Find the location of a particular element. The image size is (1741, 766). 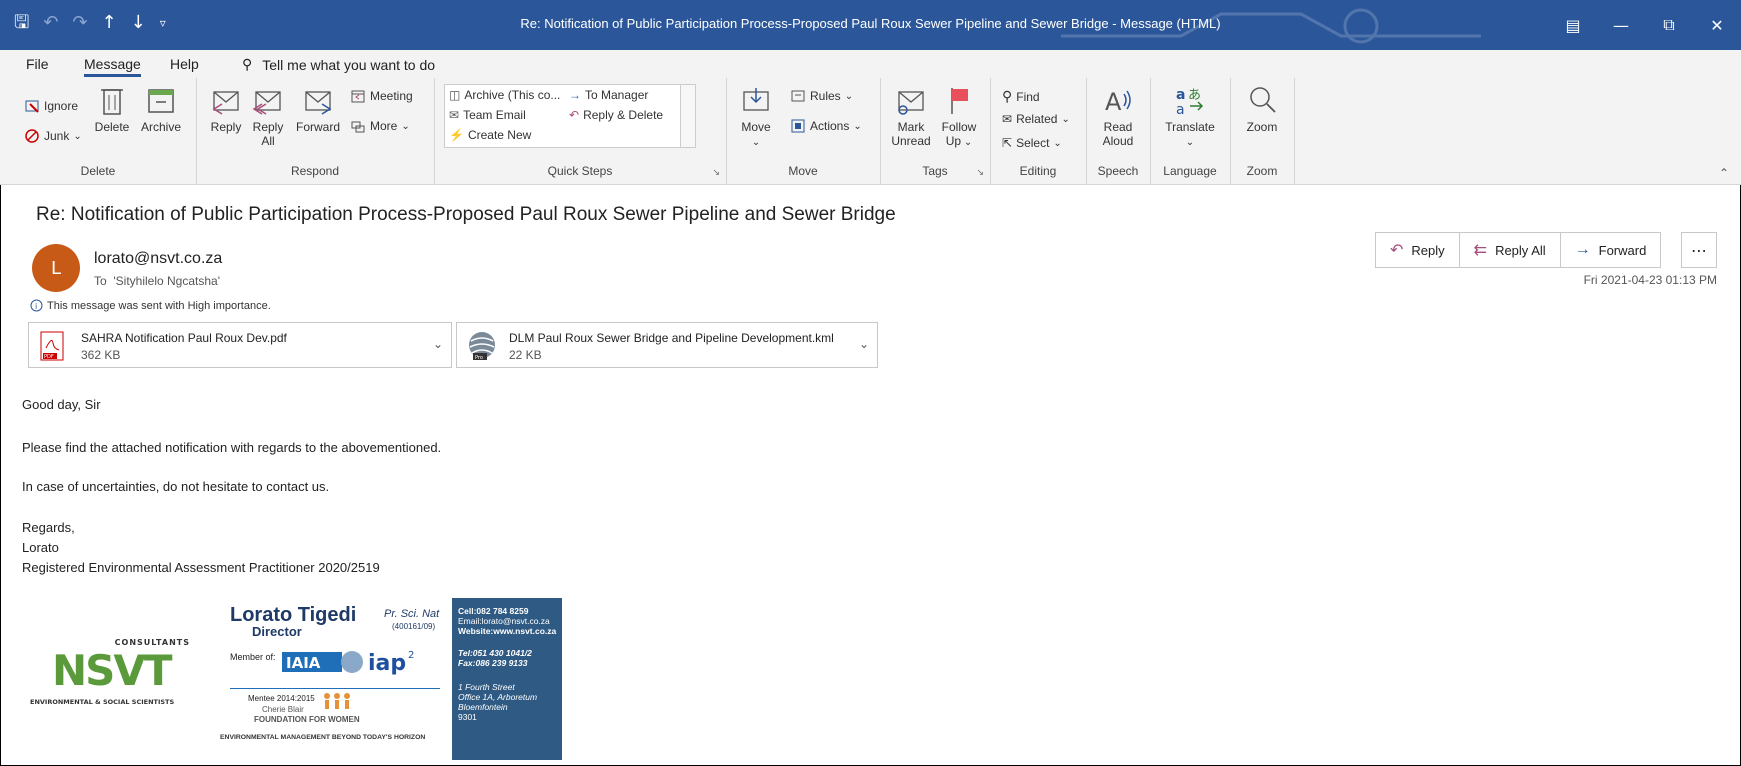

flag-icon is located at coordinates (959, 101).